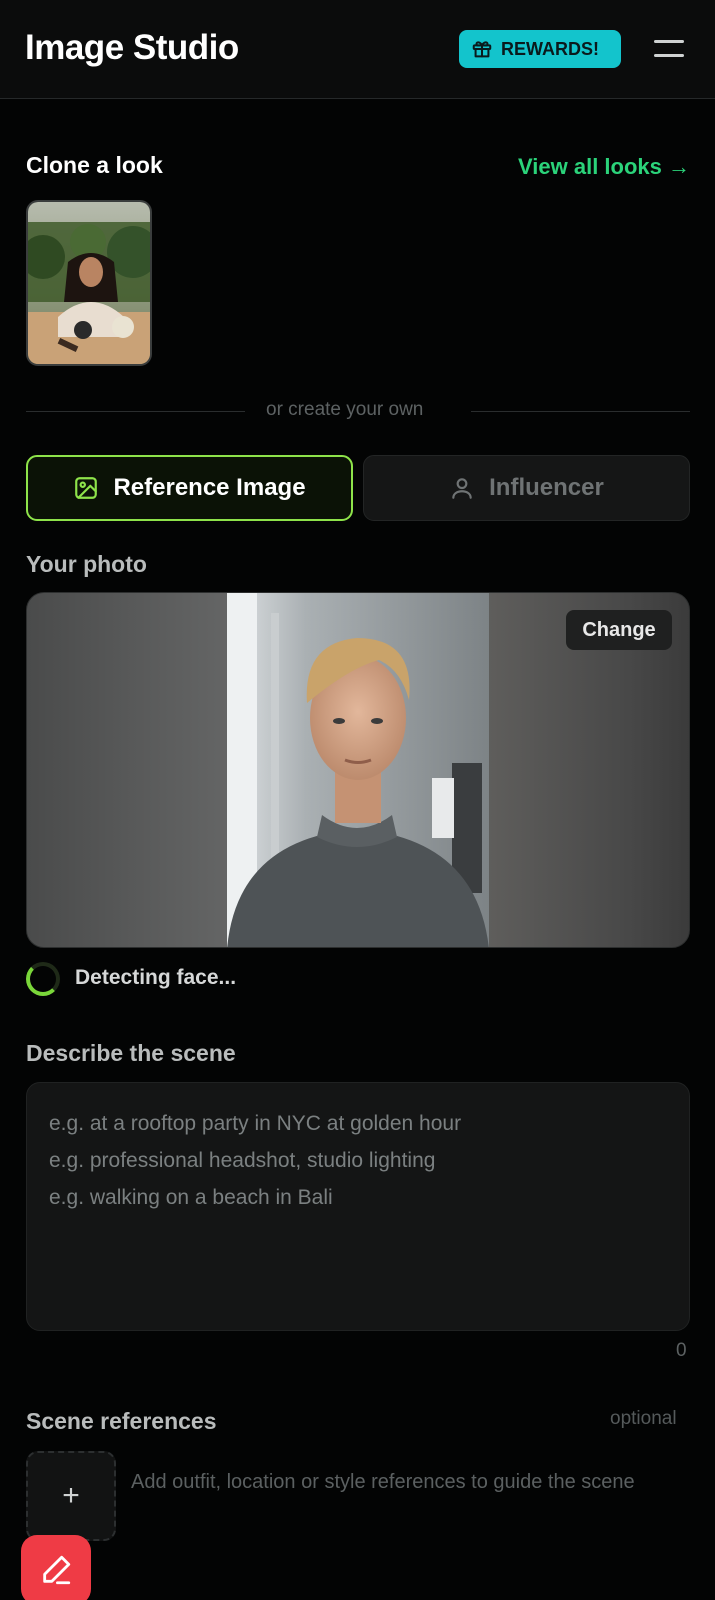 Image resolution: width=715 pixels, height=1600 pixels. What do you see at coordinates (135, 411) in the screenshot?
I see `divider-line-left` at bounding box center [135, 411].